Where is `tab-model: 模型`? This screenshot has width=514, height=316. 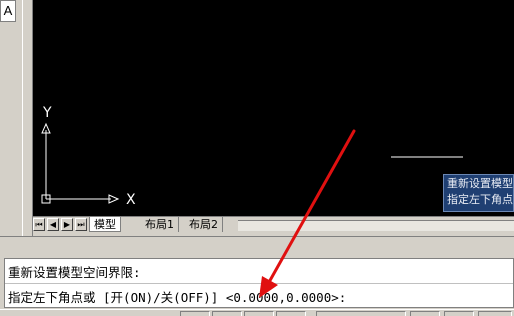 tab-model: 模型 is located at coordinates (105, 224).